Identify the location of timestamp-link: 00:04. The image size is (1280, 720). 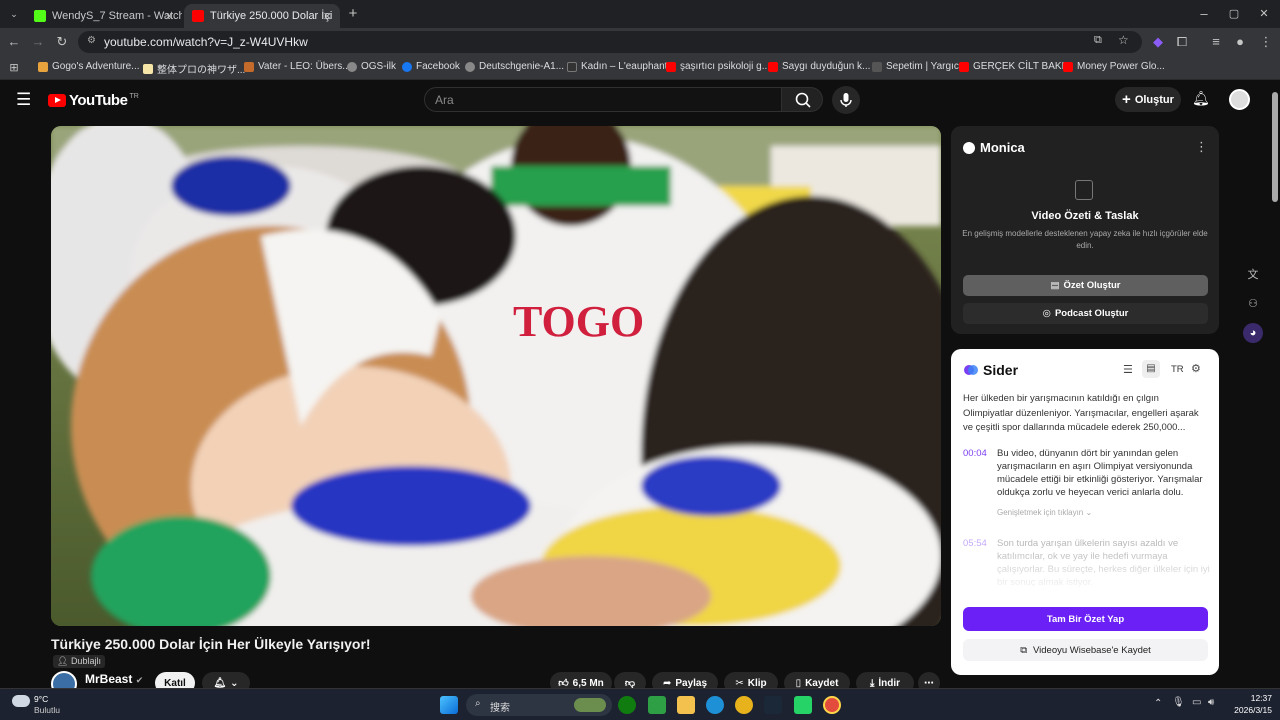
(975, 453).